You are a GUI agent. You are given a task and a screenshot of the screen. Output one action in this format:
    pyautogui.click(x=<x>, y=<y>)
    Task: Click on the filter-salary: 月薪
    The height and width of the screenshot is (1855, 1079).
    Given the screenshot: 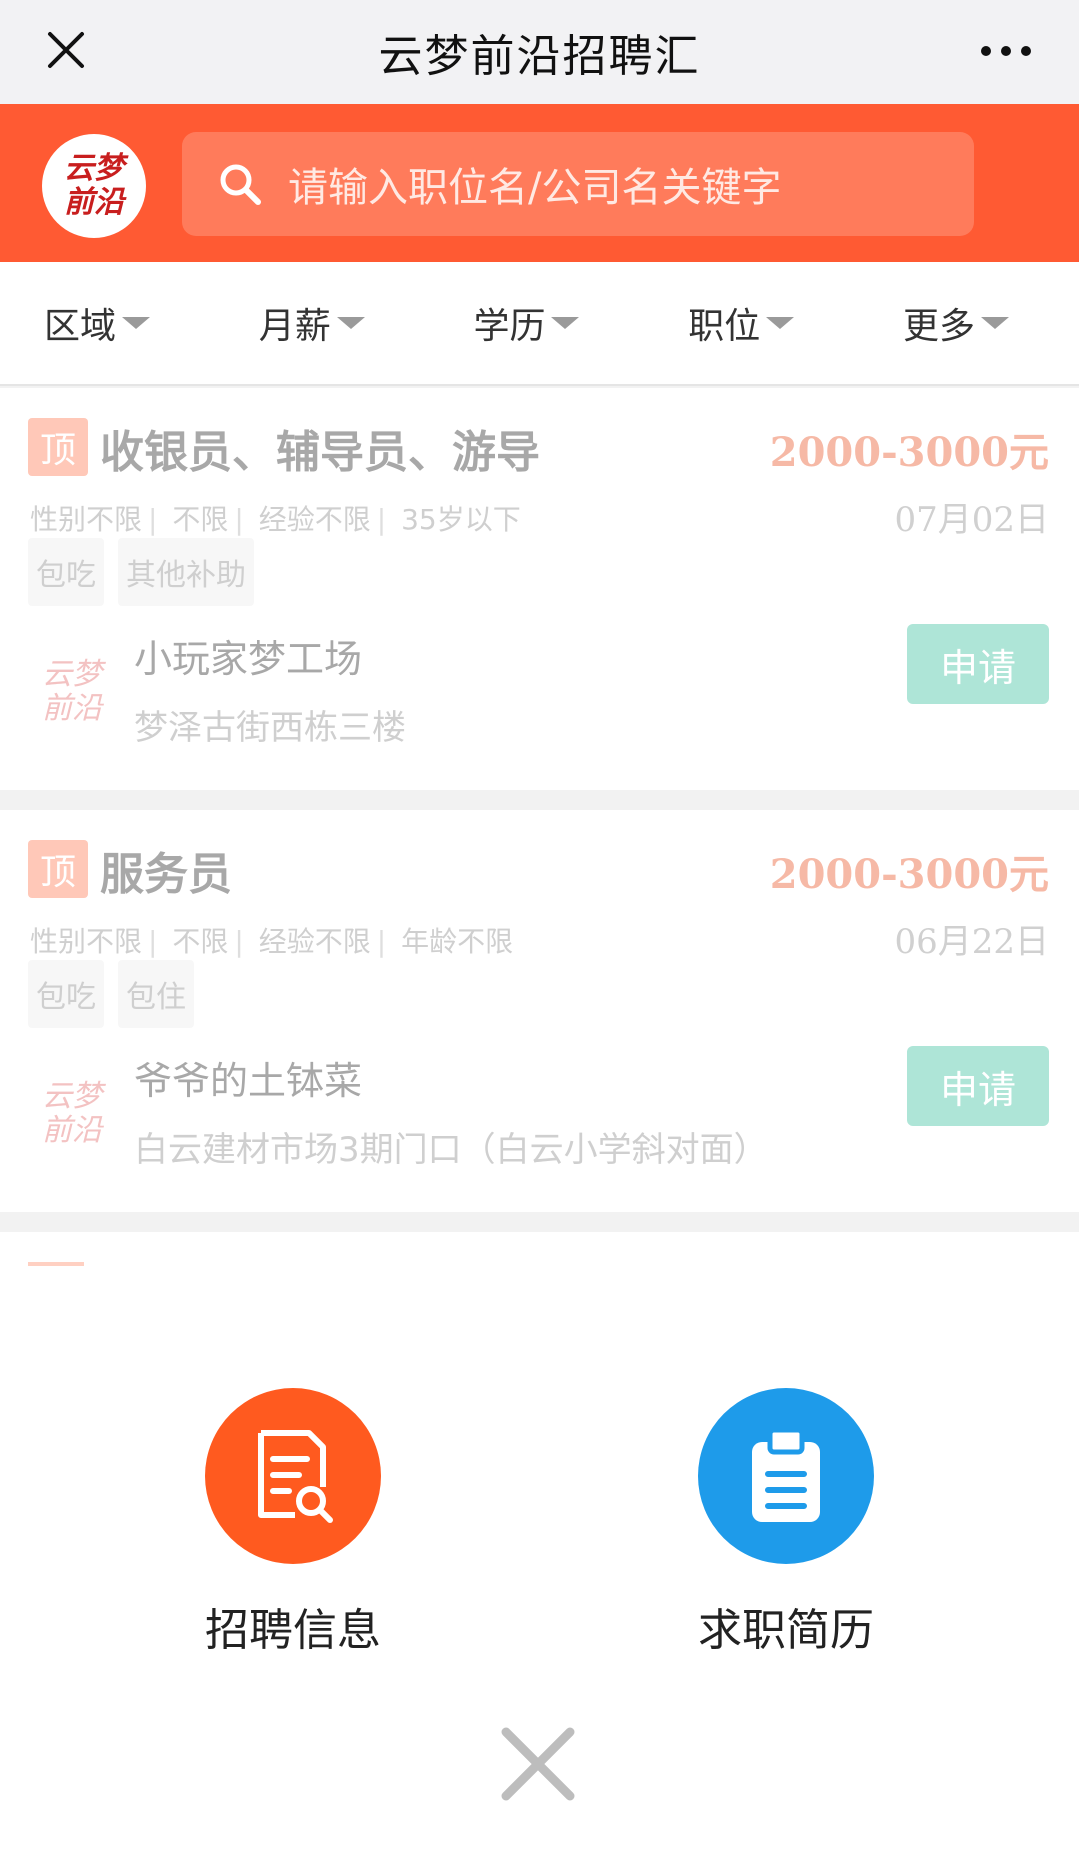 What is the action you would take?
    pyautogui.click(x=312, y=323)
    